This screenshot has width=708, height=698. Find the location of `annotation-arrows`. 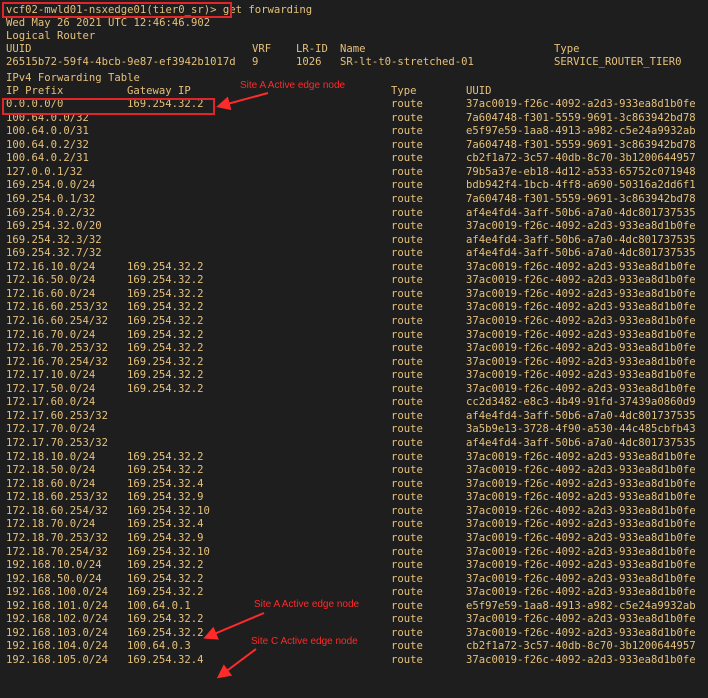

annotation-arrows is located at coordinates (236, 385).